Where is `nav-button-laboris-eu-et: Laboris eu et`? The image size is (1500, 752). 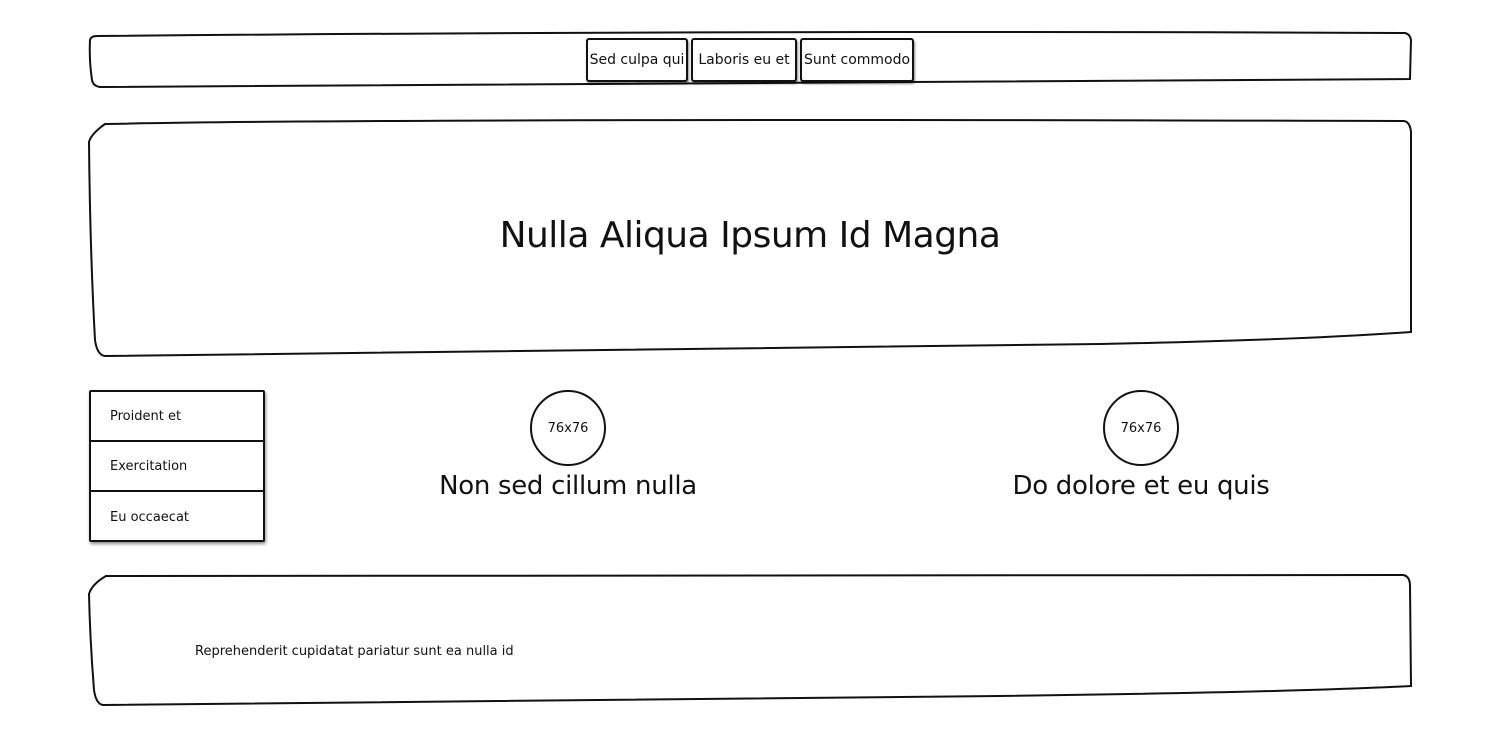
nav-button-laboris-eu-et: Laboris eu et is located at coordinates (744, 60).